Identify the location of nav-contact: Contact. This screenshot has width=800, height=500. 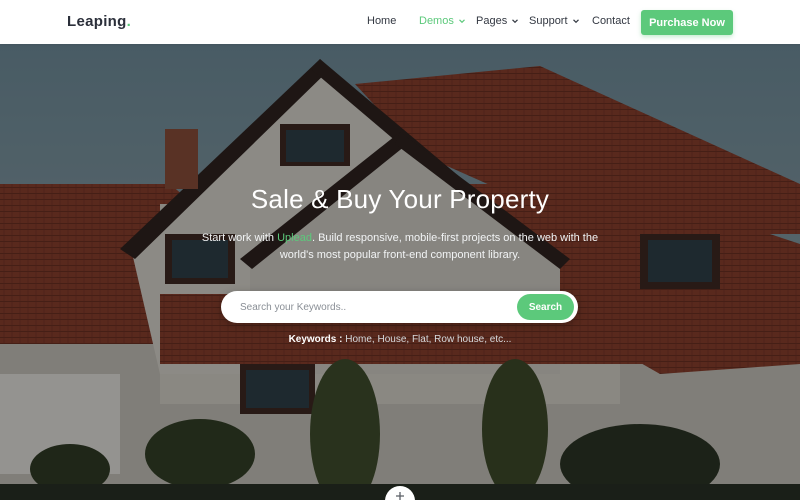
(611, 21).